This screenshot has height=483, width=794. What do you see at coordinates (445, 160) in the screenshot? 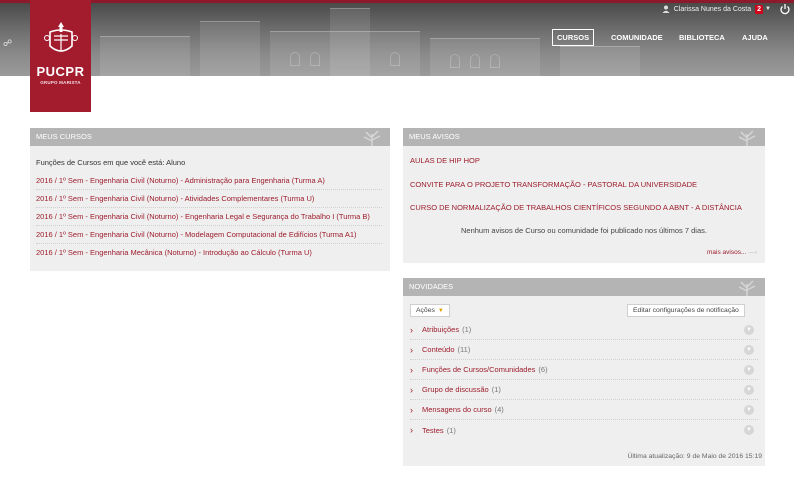
I see `aviso-link: AULAS DE HIP HOP` at bounding box center [445, 160].